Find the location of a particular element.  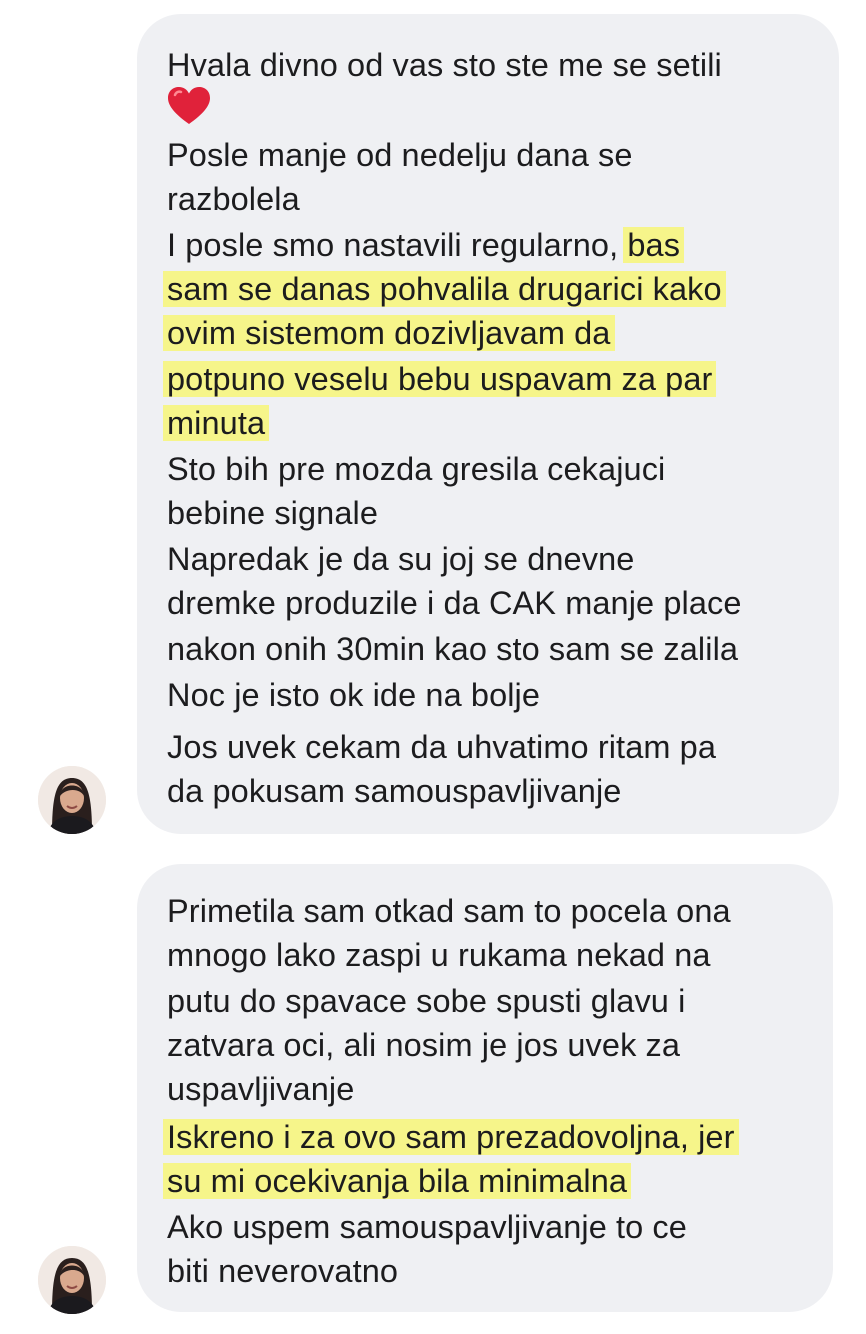

message-line: potpuno veselu bebu uspavam za par is located at coordinates (440, 379).